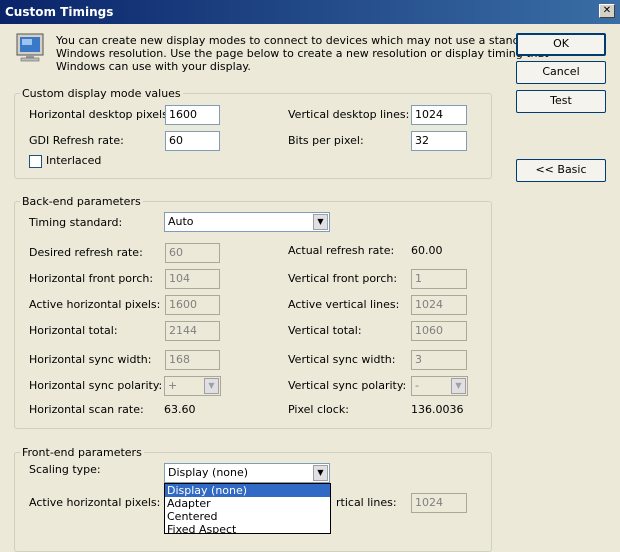 The image size is (620, 552). I want to click on h-desktop-pixels-label: Horizontal desktop pixels:, so click(100, 114).